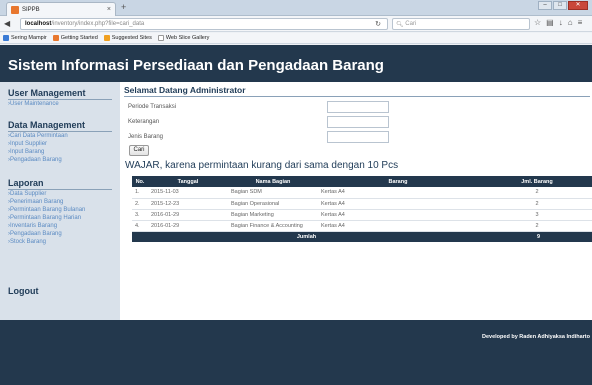  I want to click on sidebar-heading-user-management: User Management, so click(60, 94).